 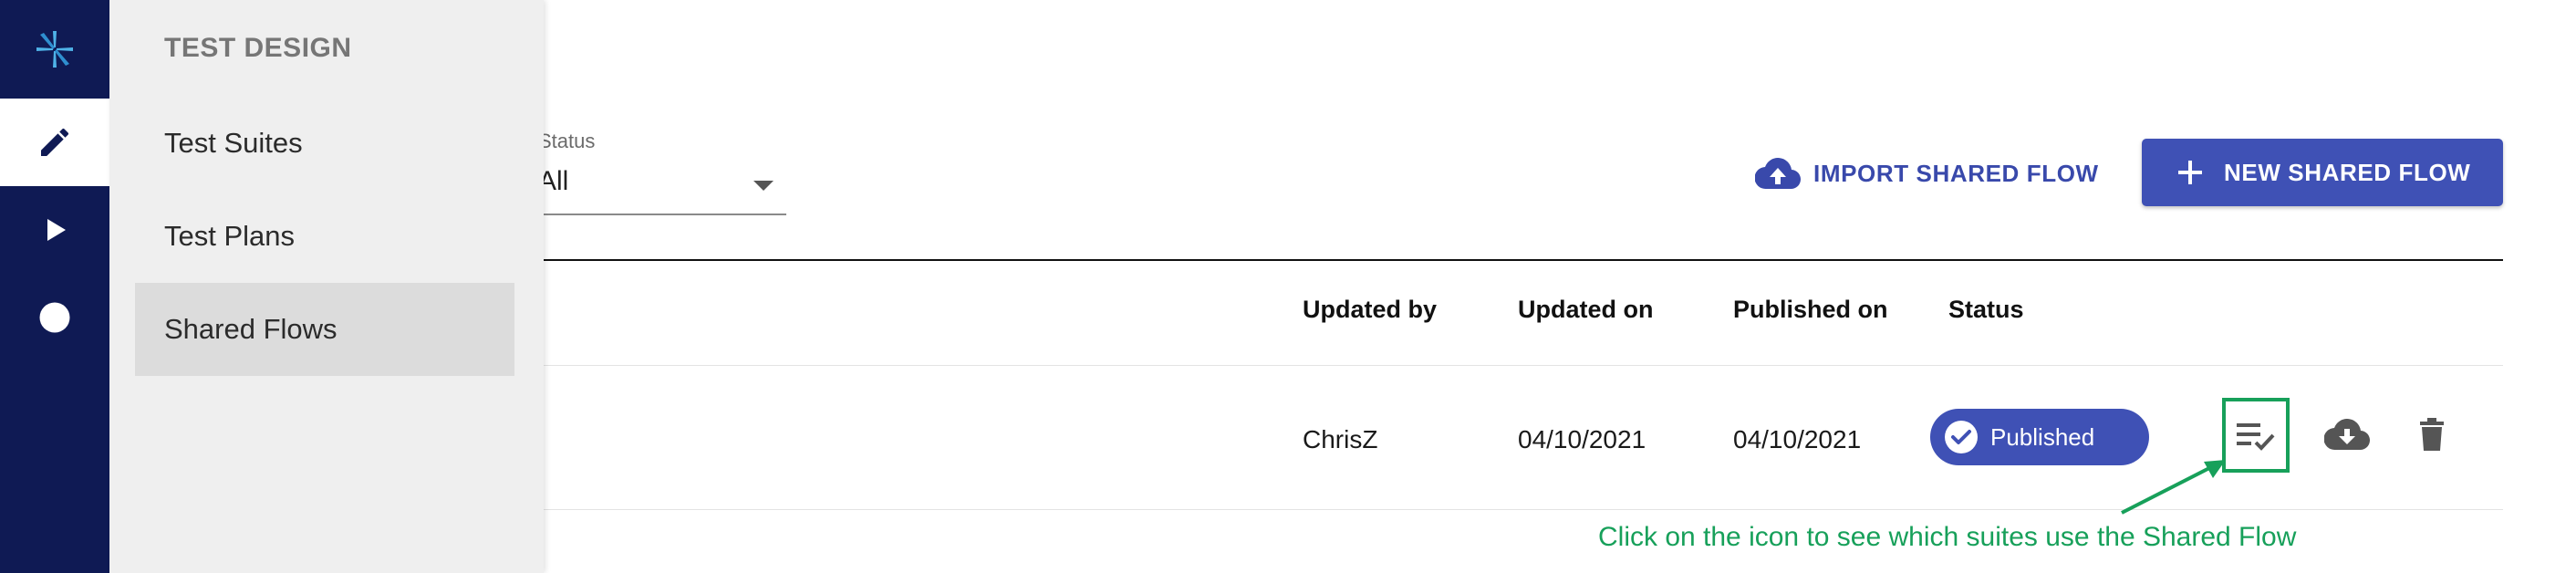 I want to click on app-logo-icon, so click(x=54, y=49).